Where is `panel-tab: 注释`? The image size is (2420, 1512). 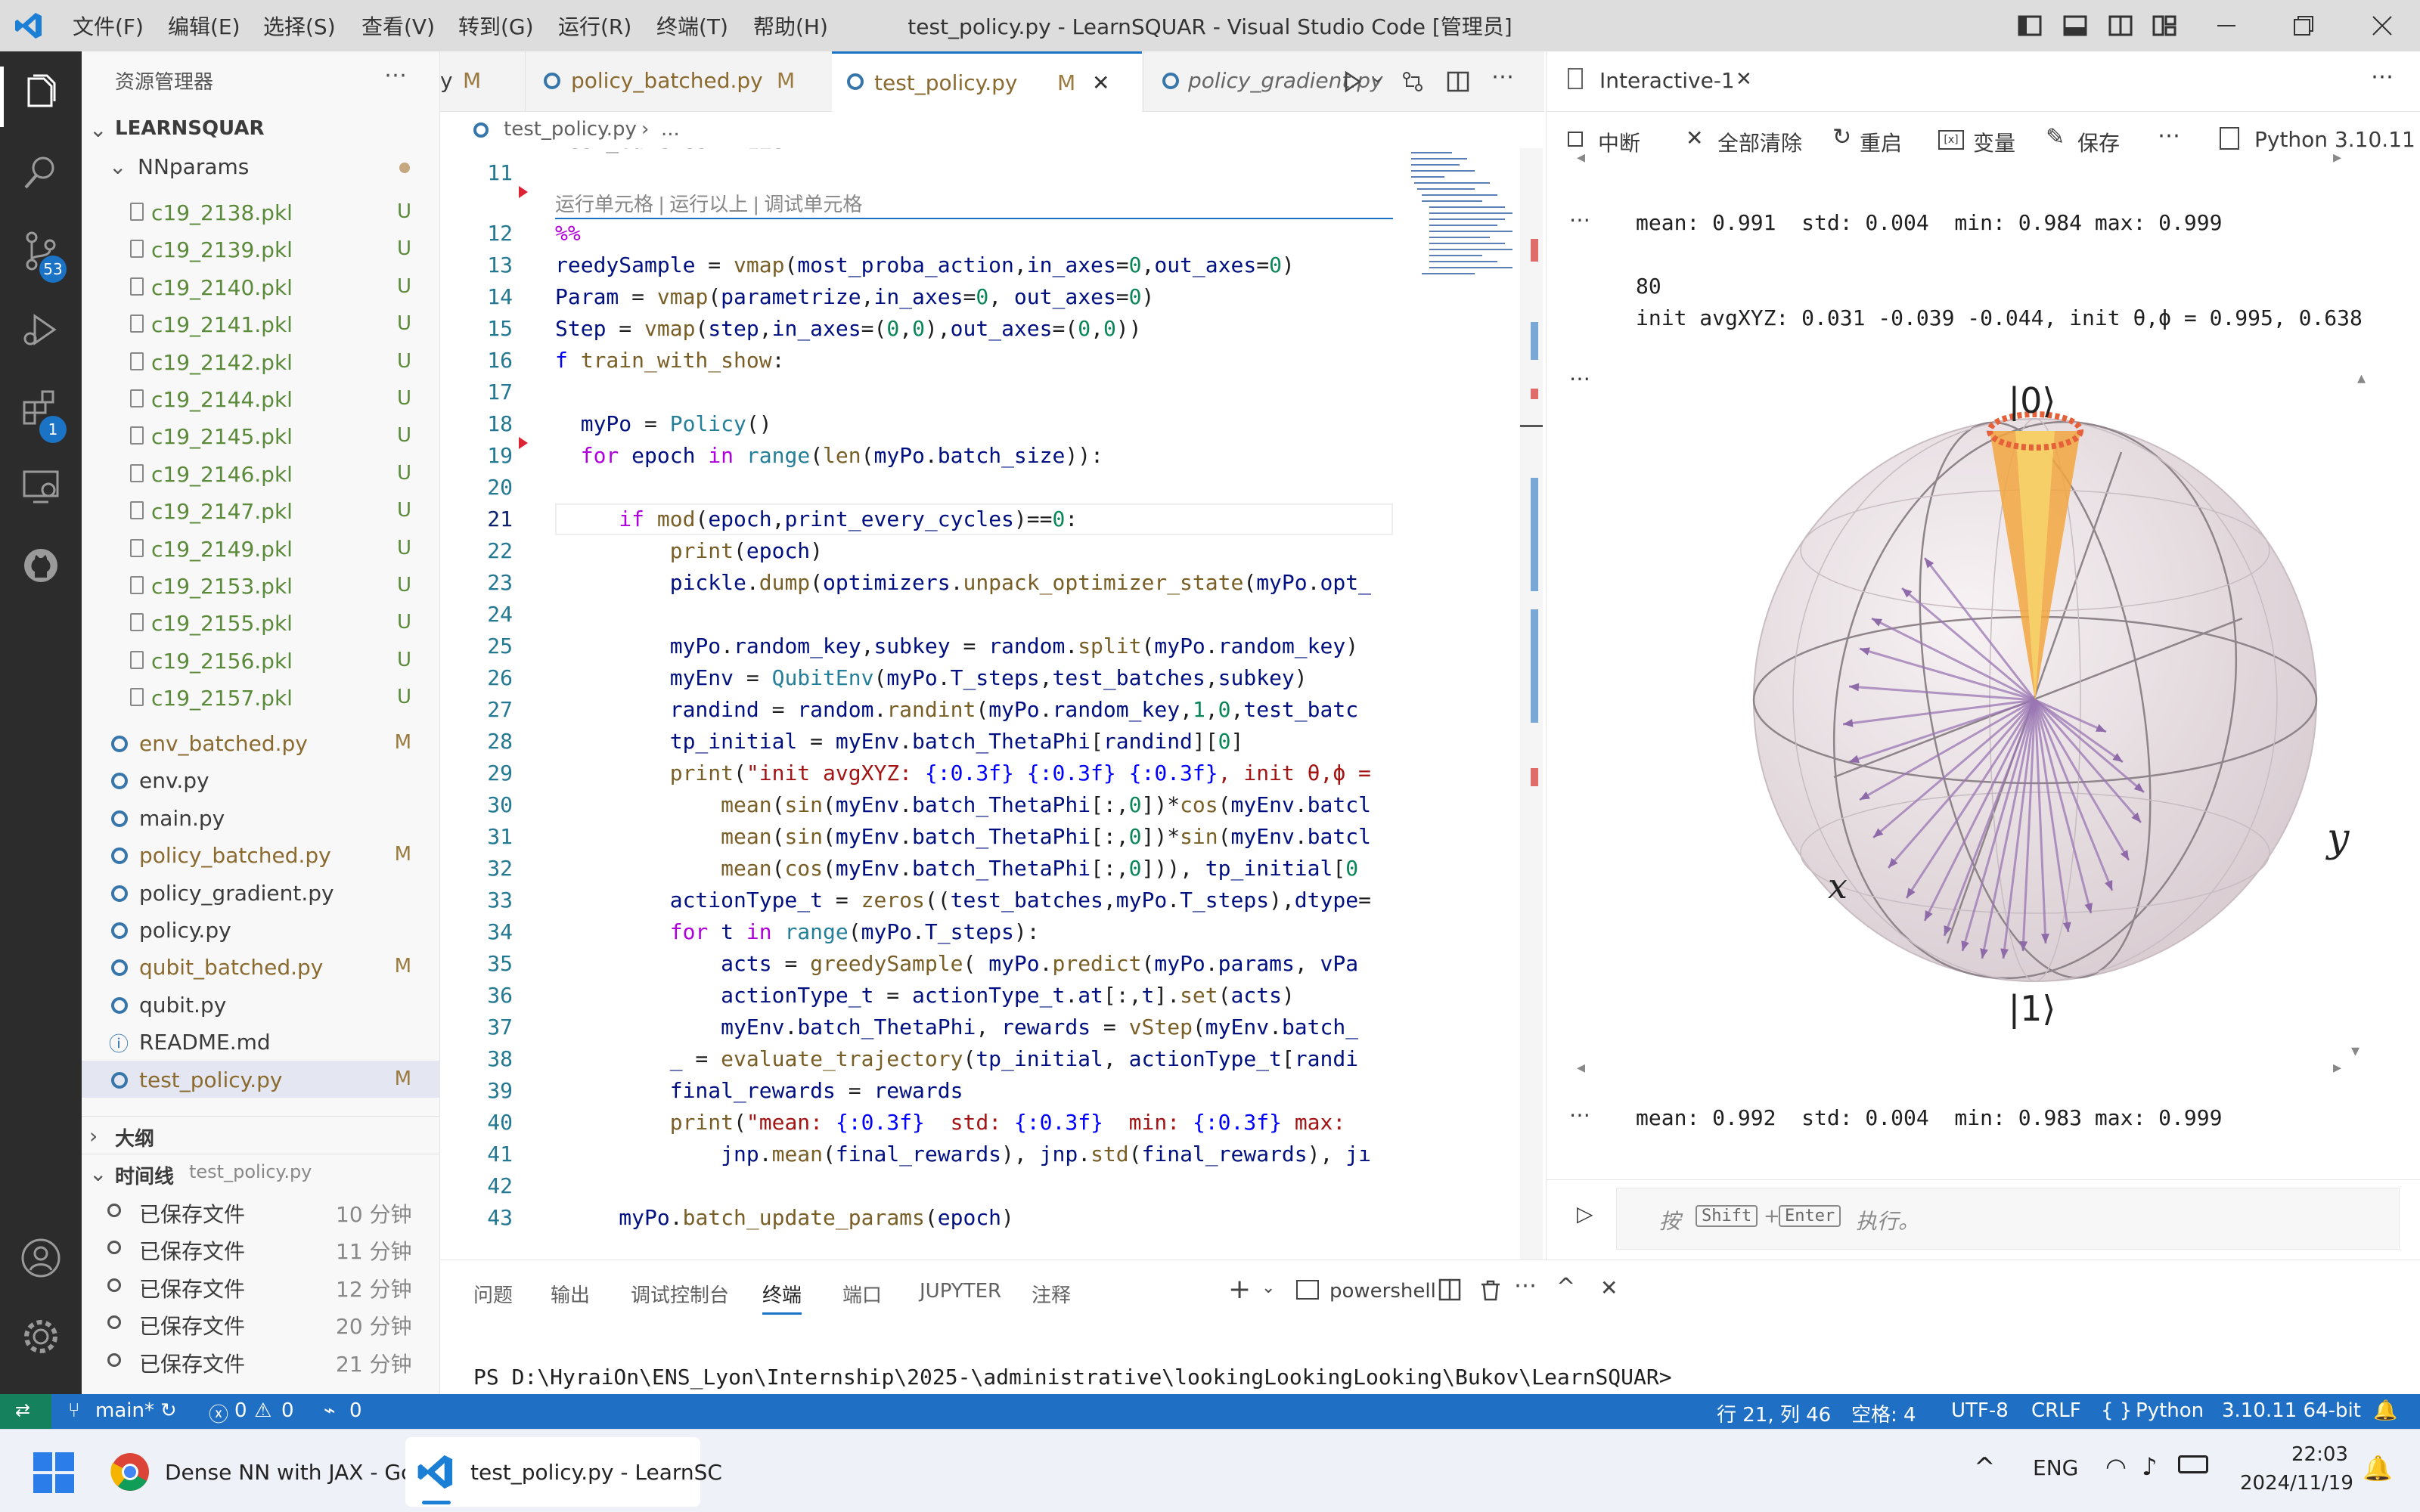 panel-tab: 注释 is located at coordinates (1051, 1294).